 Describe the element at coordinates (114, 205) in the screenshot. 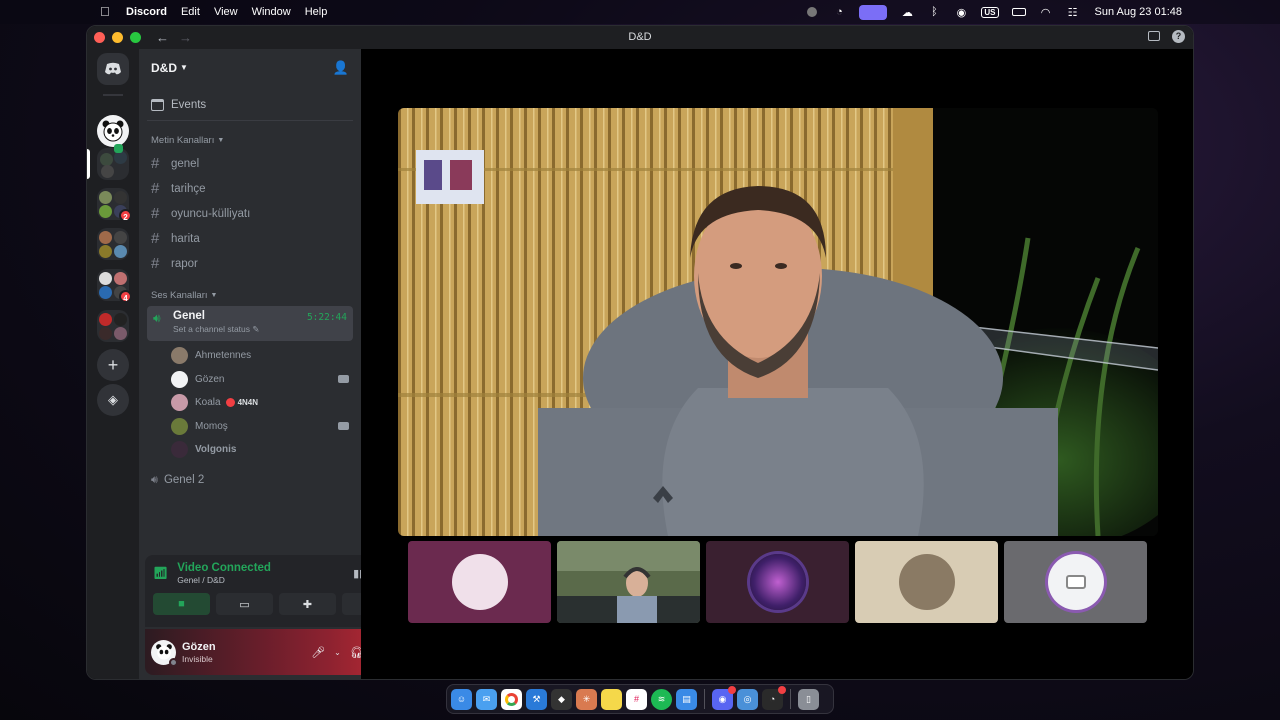

I see `server-folder-2: 2` at that location.